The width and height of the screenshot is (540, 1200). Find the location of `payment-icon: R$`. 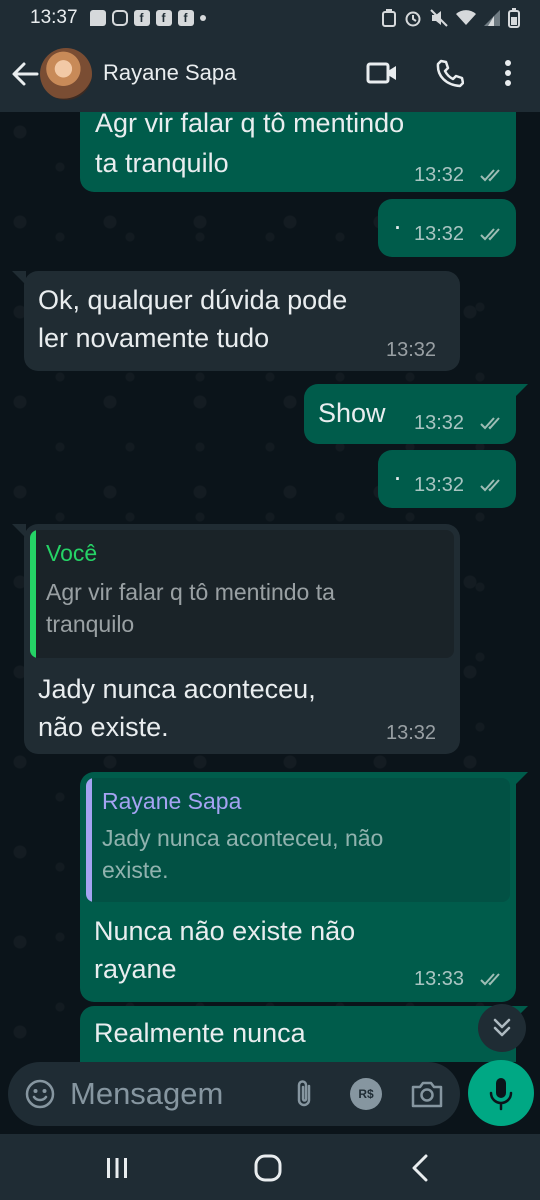

payment-icon: R$ is located at coordinates (366, 1094).